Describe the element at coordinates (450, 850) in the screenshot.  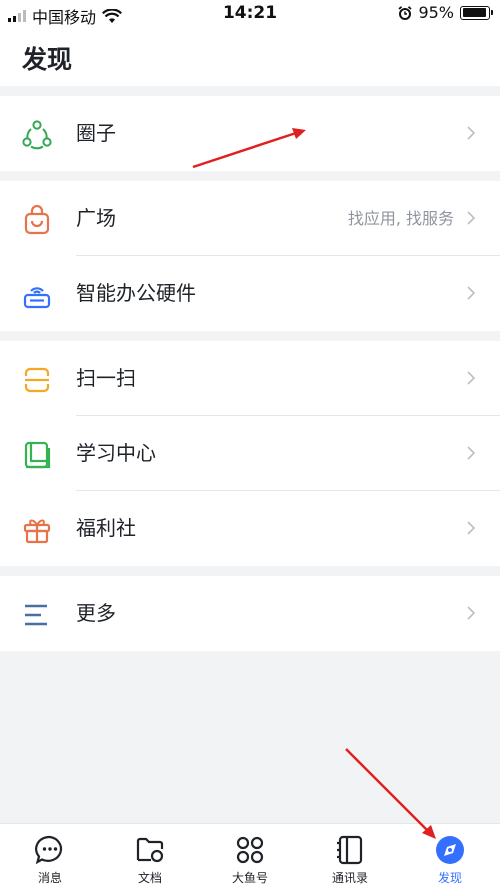
I see `discover-icon` at that location.